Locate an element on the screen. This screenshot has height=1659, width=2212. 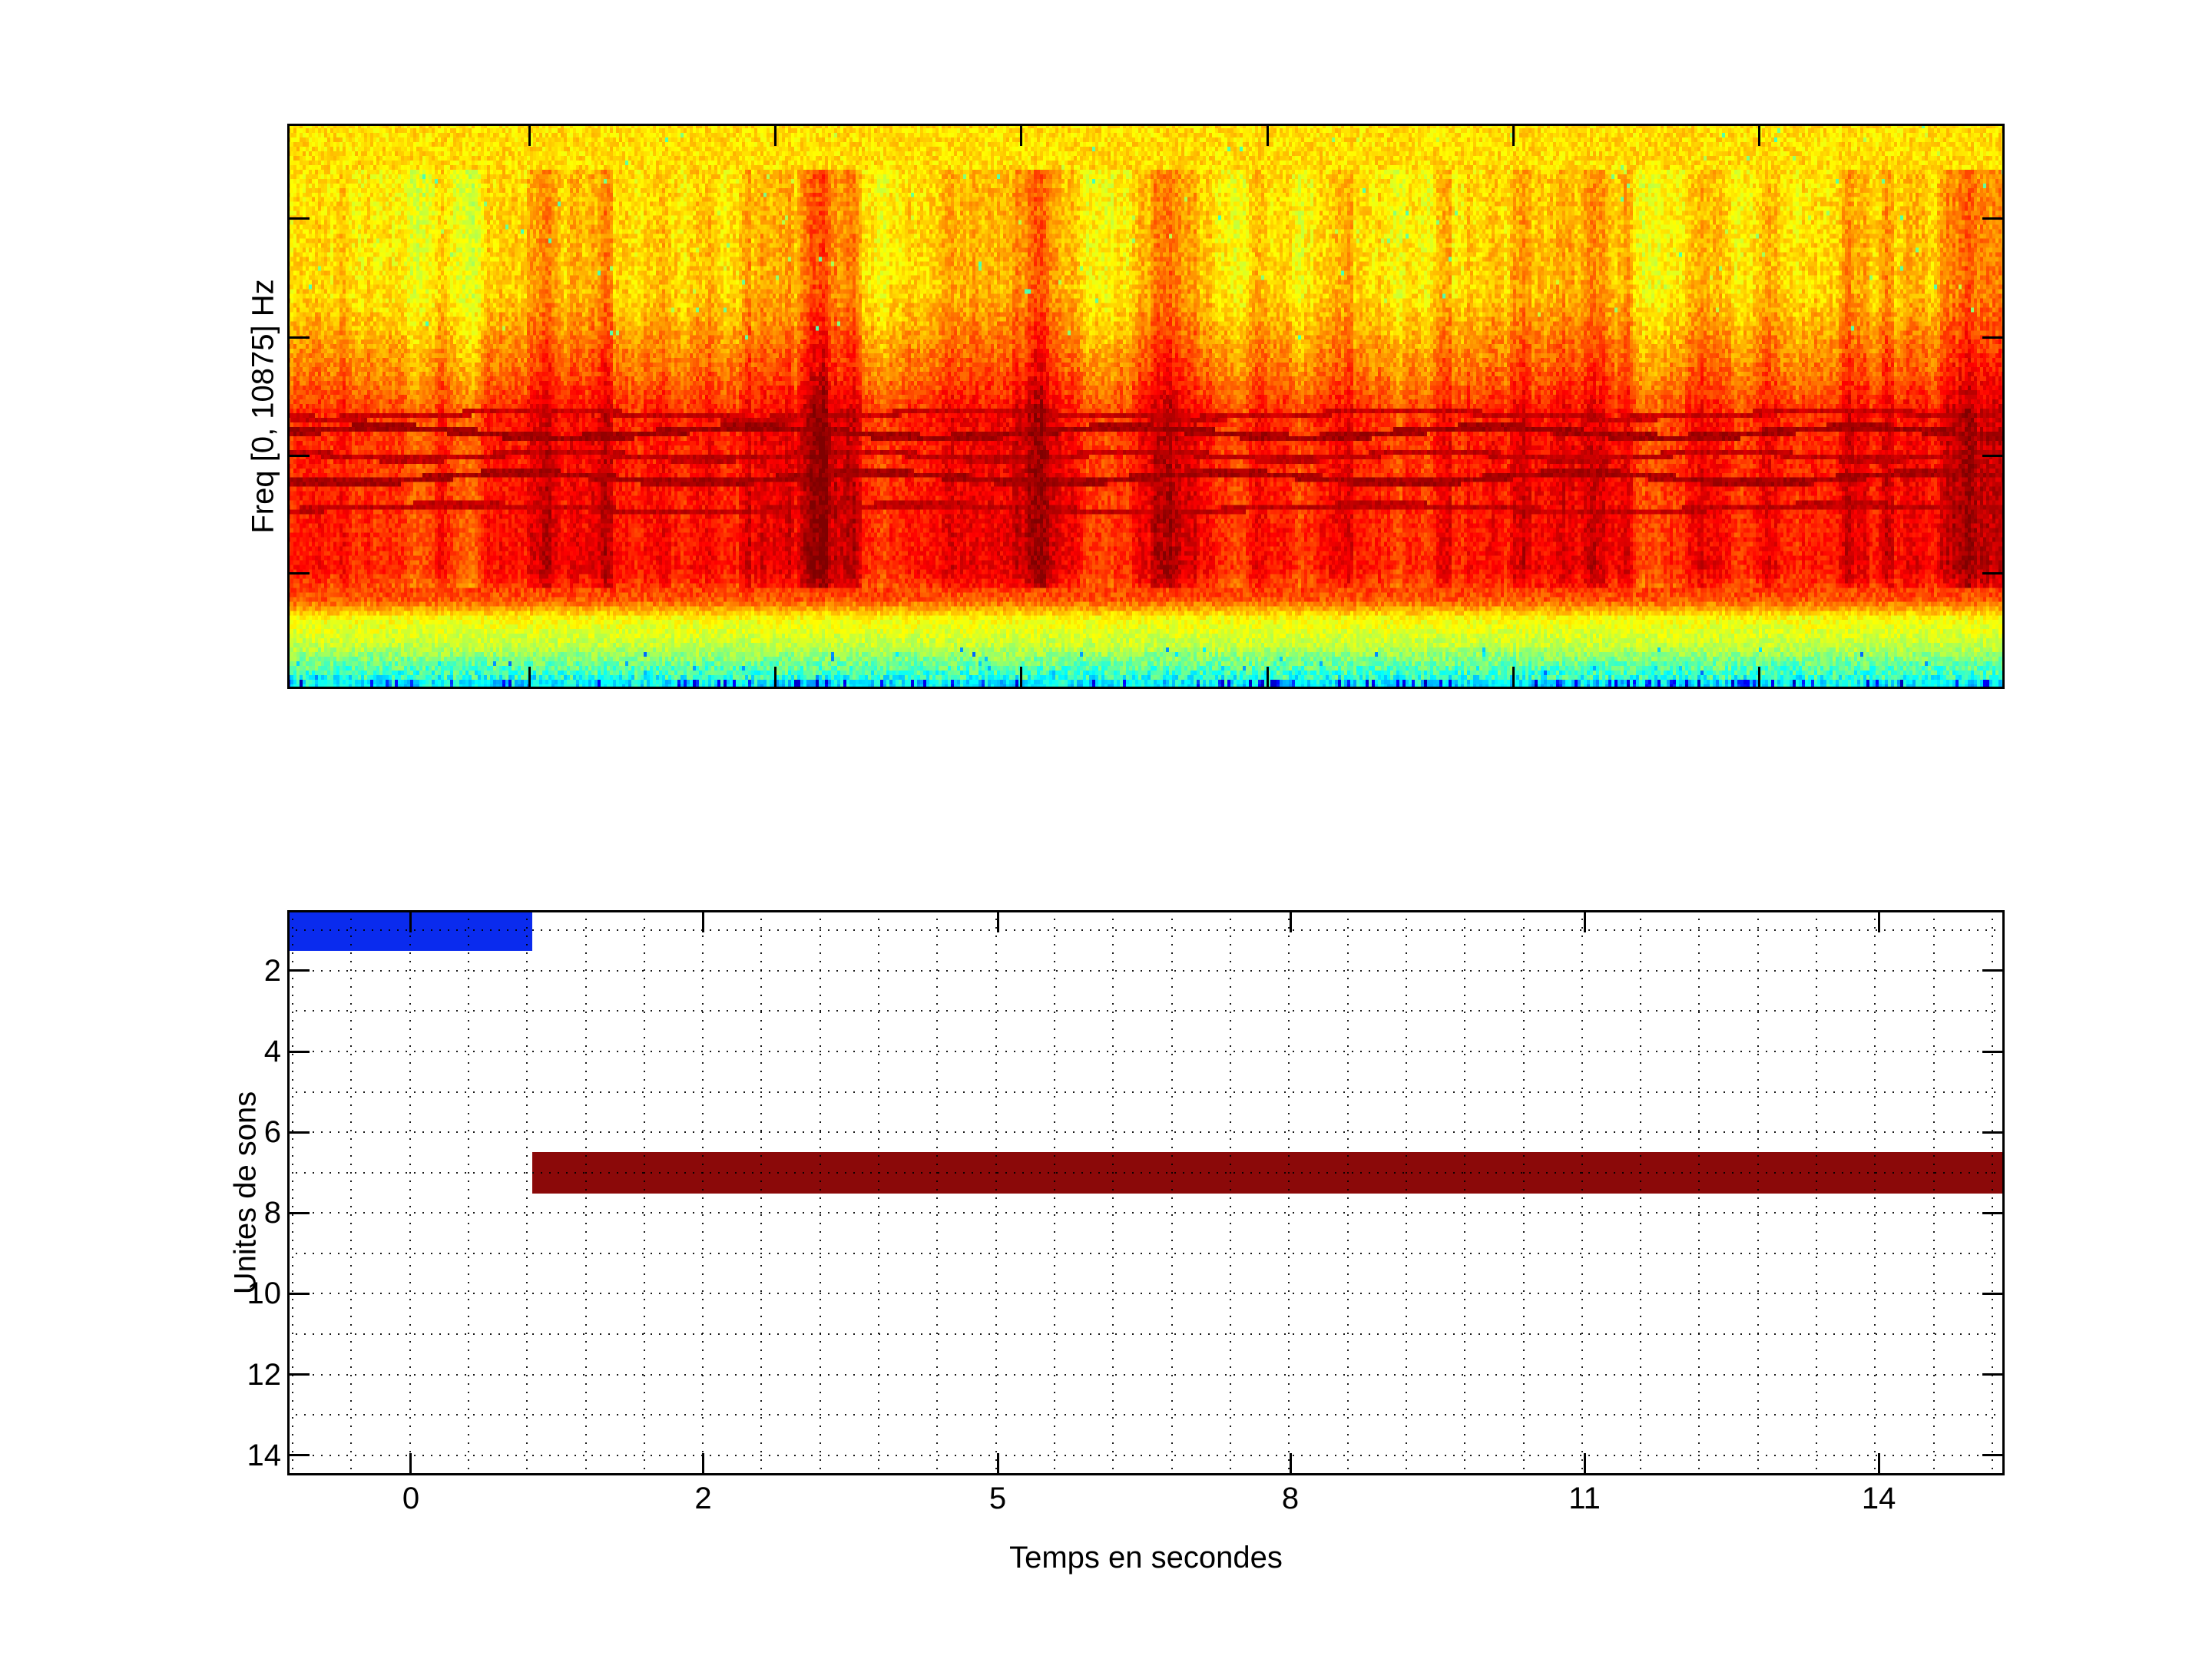
x-tick-label: 8 is located at coordinates (1291, 1498).